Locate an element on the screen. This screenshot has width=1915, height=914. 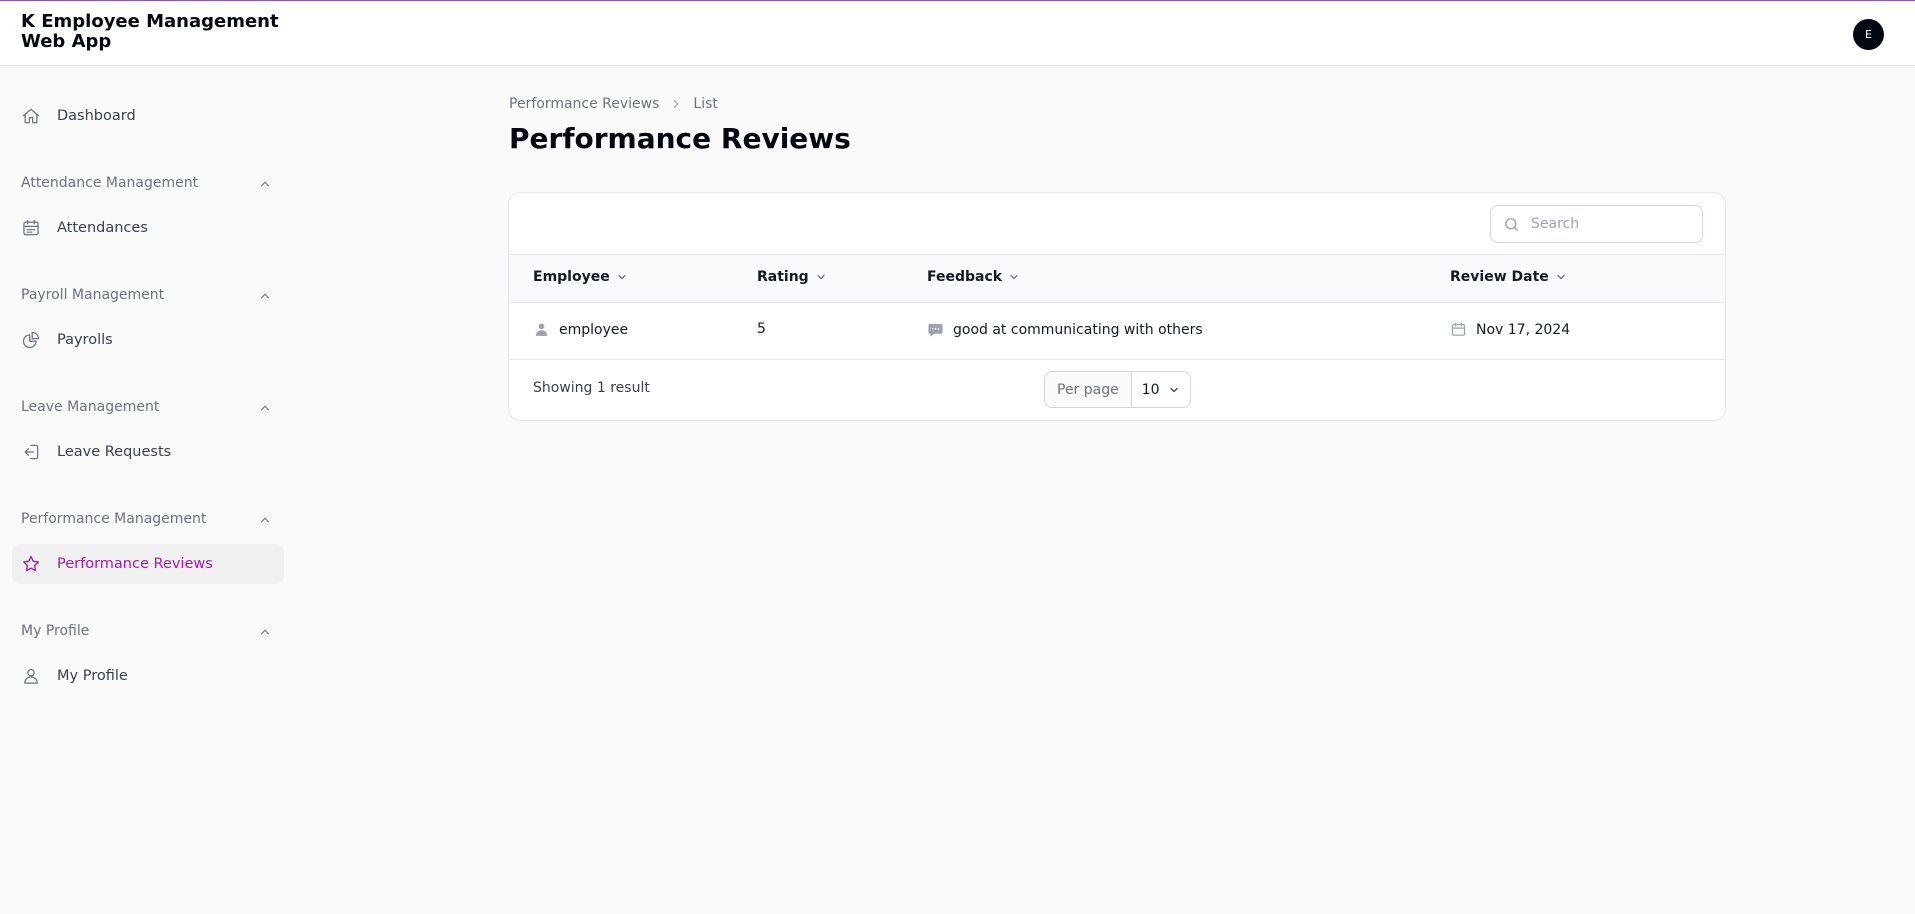
sidebar-item-payrolls: Payrolls is located at coordinates (148, 340).